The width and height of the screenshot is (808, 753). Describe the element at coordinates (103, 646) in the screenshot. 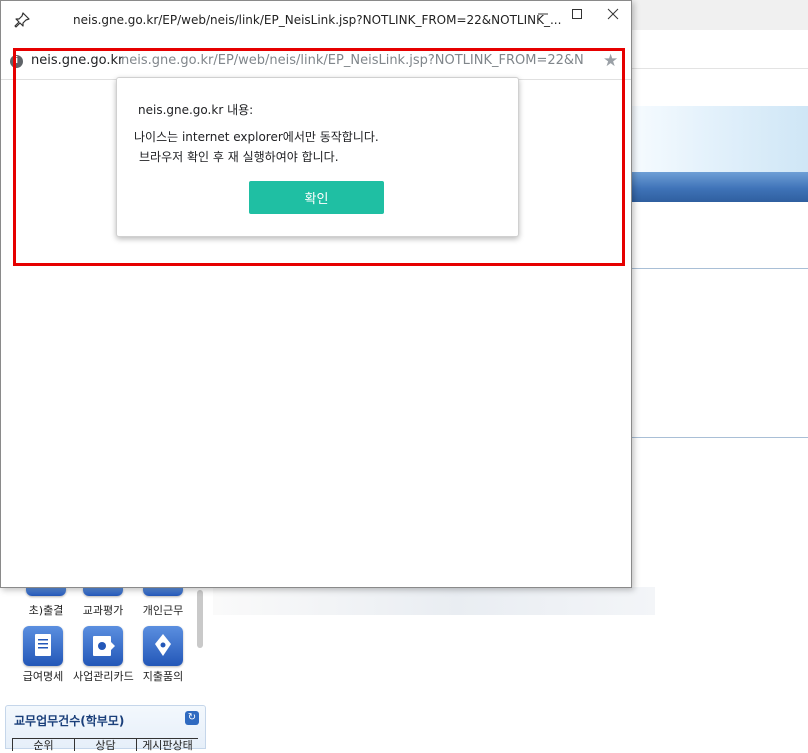

I see `card-icon` at that location.